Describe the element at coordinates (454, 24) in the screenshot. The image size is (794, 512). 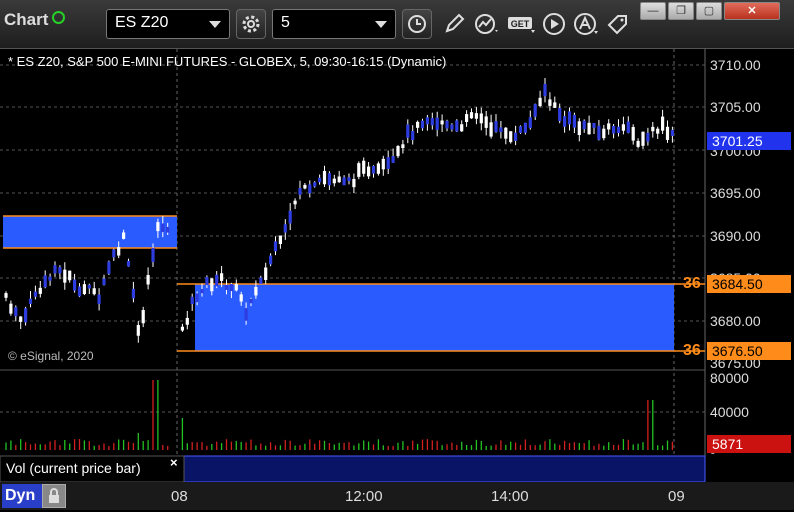
I see `draw-tool-button` at that location.